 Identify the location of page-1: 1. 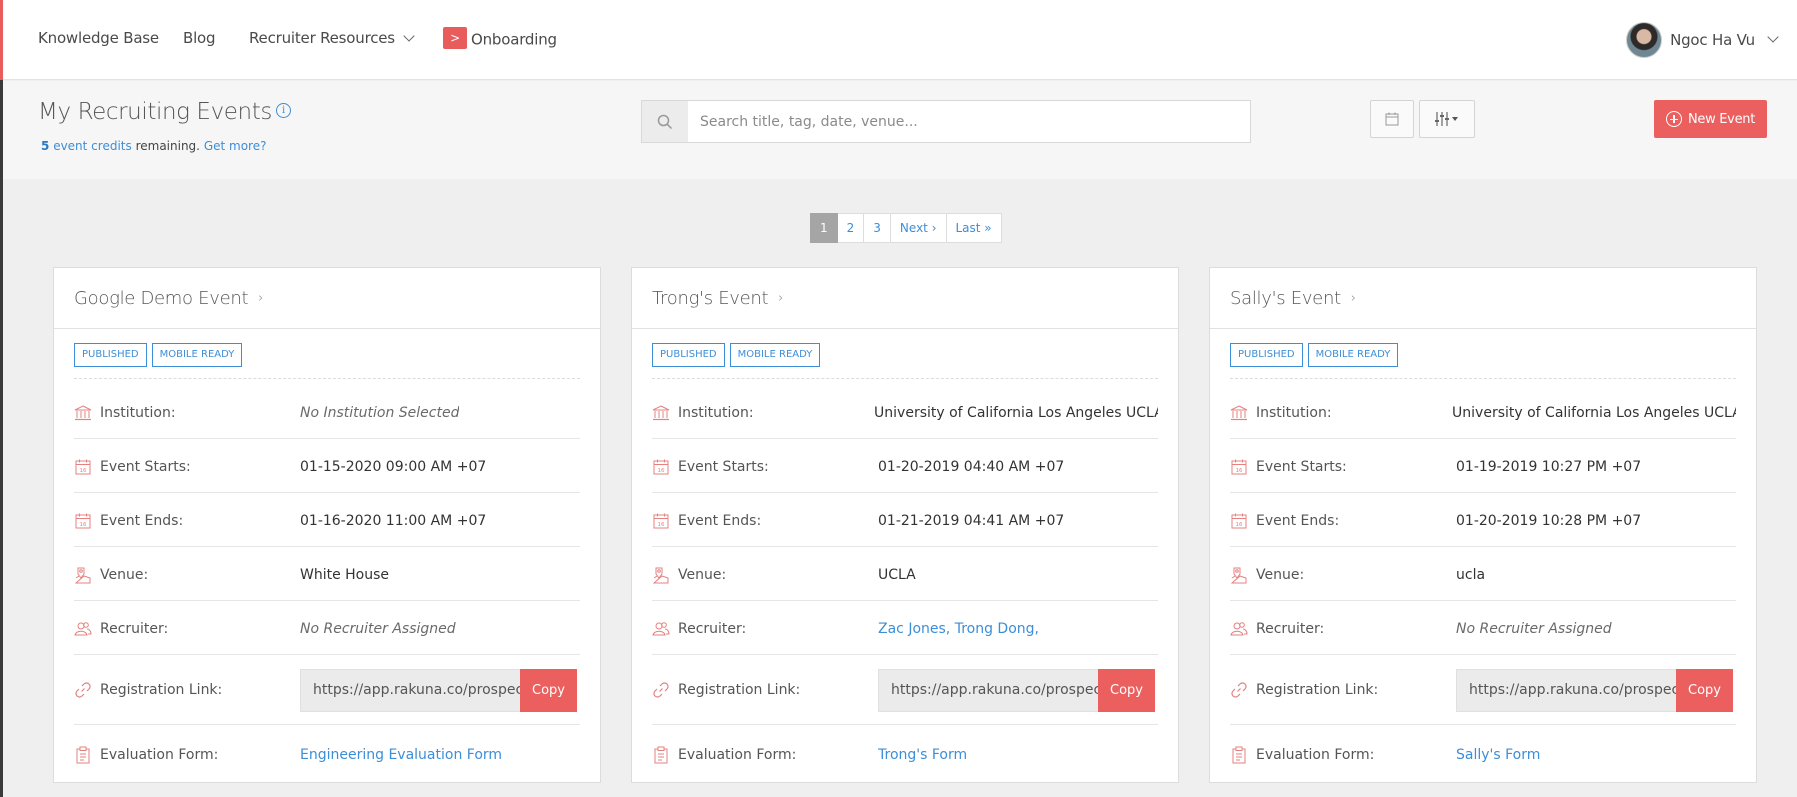
(824, 228).